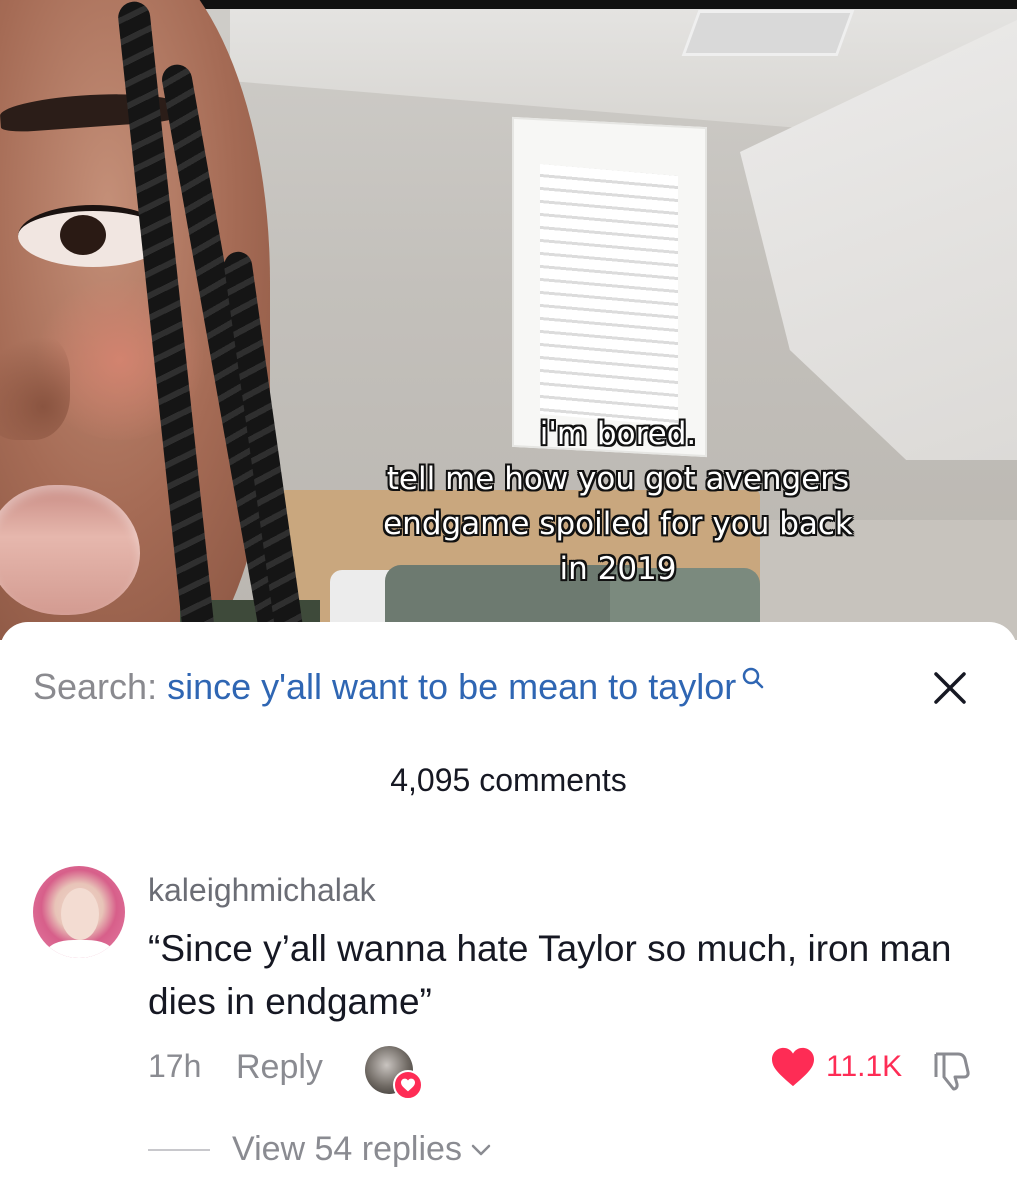 Image resolution: width=1017 pixels, height=1200 pixels. I want to click on avatar-shirt, so click(80, 949).